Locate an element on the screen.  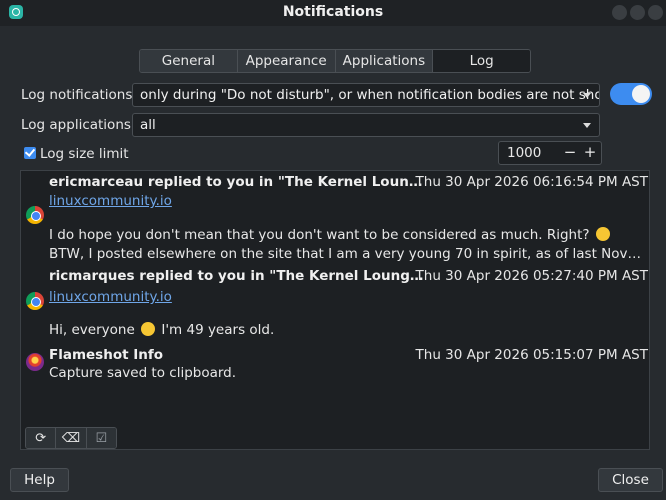
refresh-icon: ⟳ is located at coordinates (41, 438).